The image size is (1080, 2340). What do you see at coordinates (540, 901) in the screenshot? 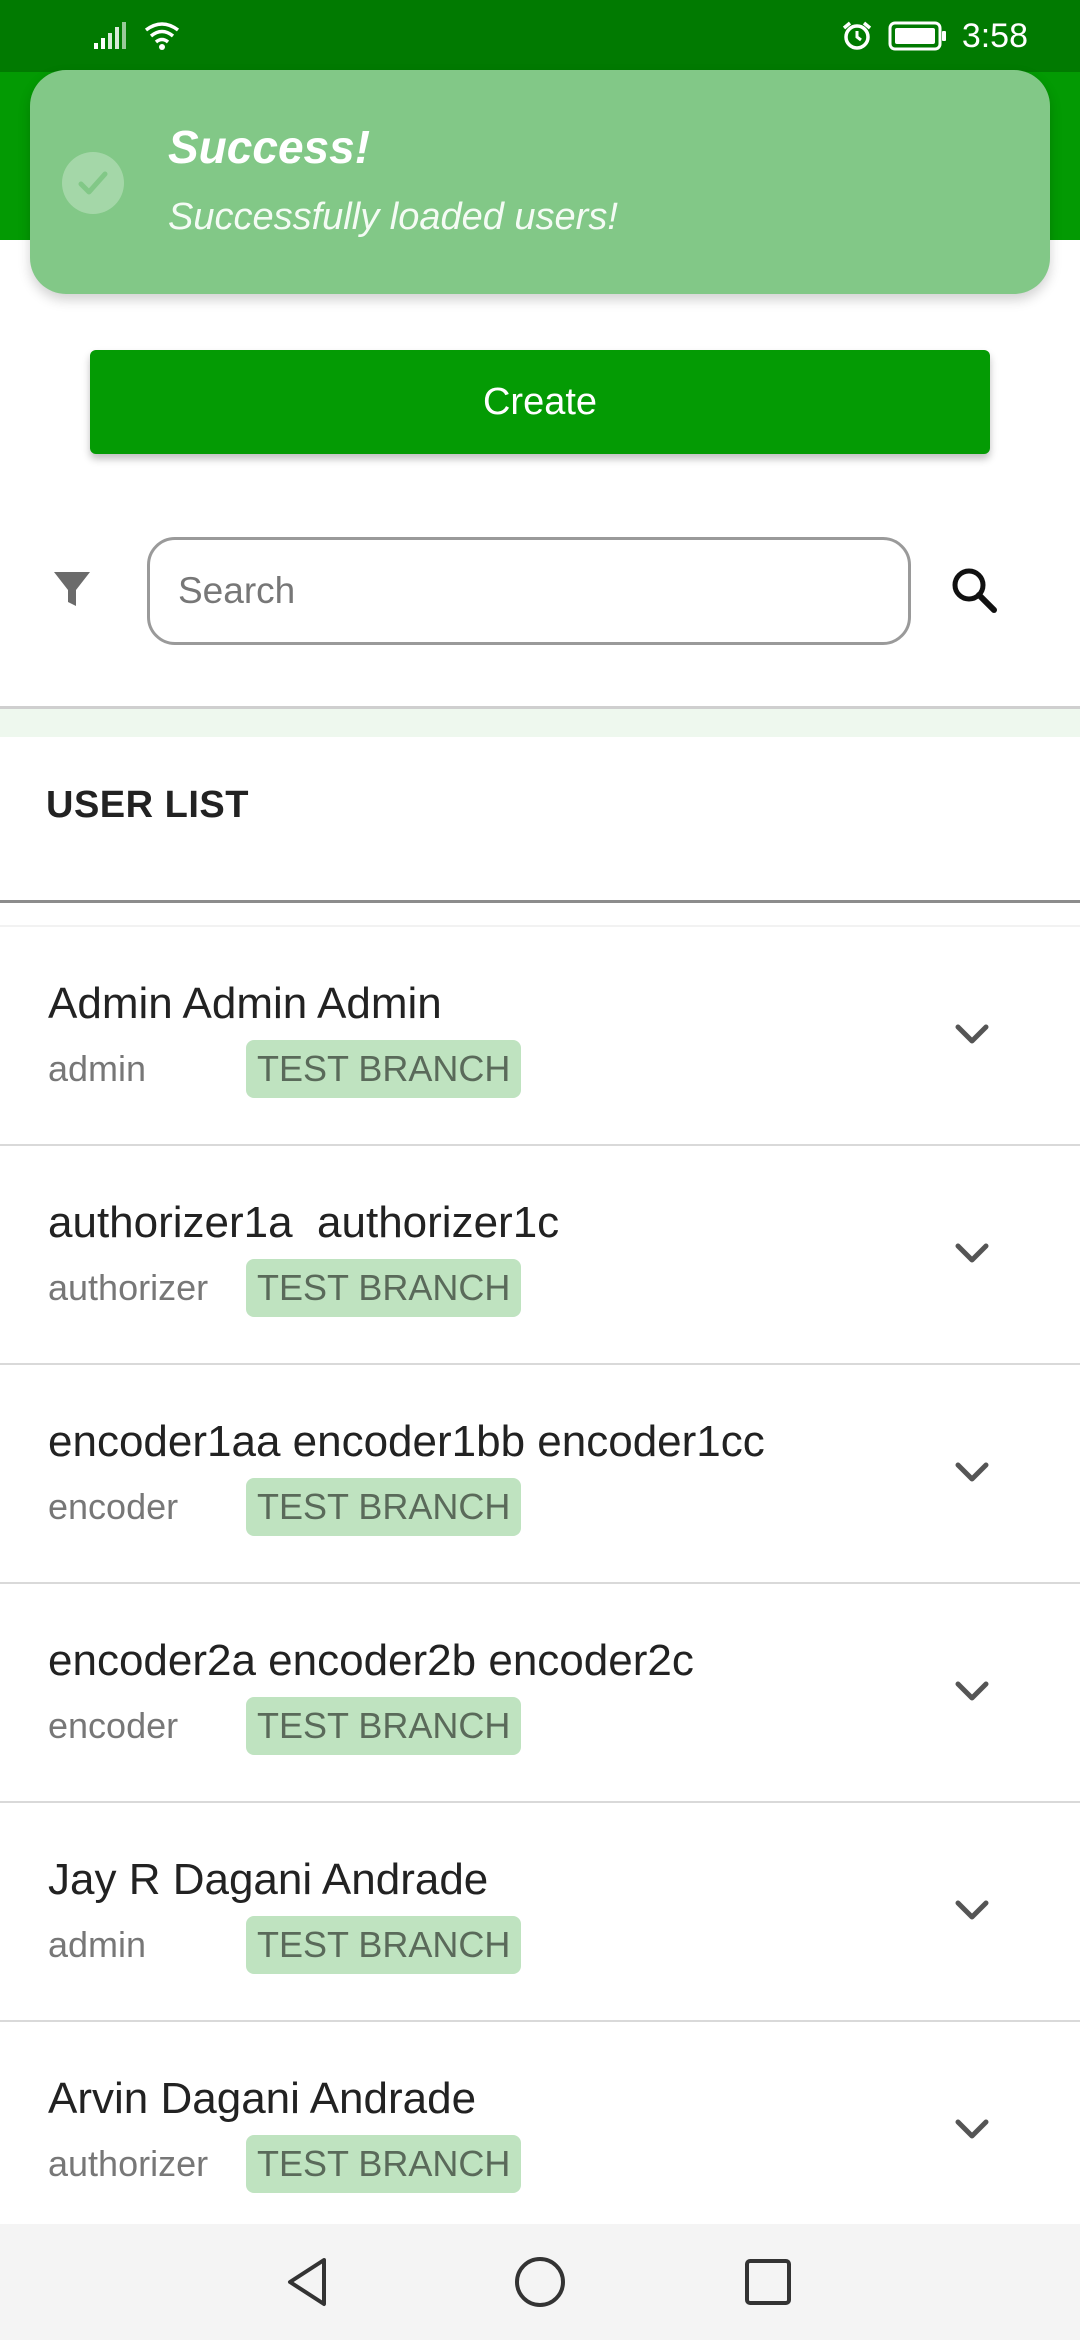
I see `heading-divider` at bounding box center [540, 901].